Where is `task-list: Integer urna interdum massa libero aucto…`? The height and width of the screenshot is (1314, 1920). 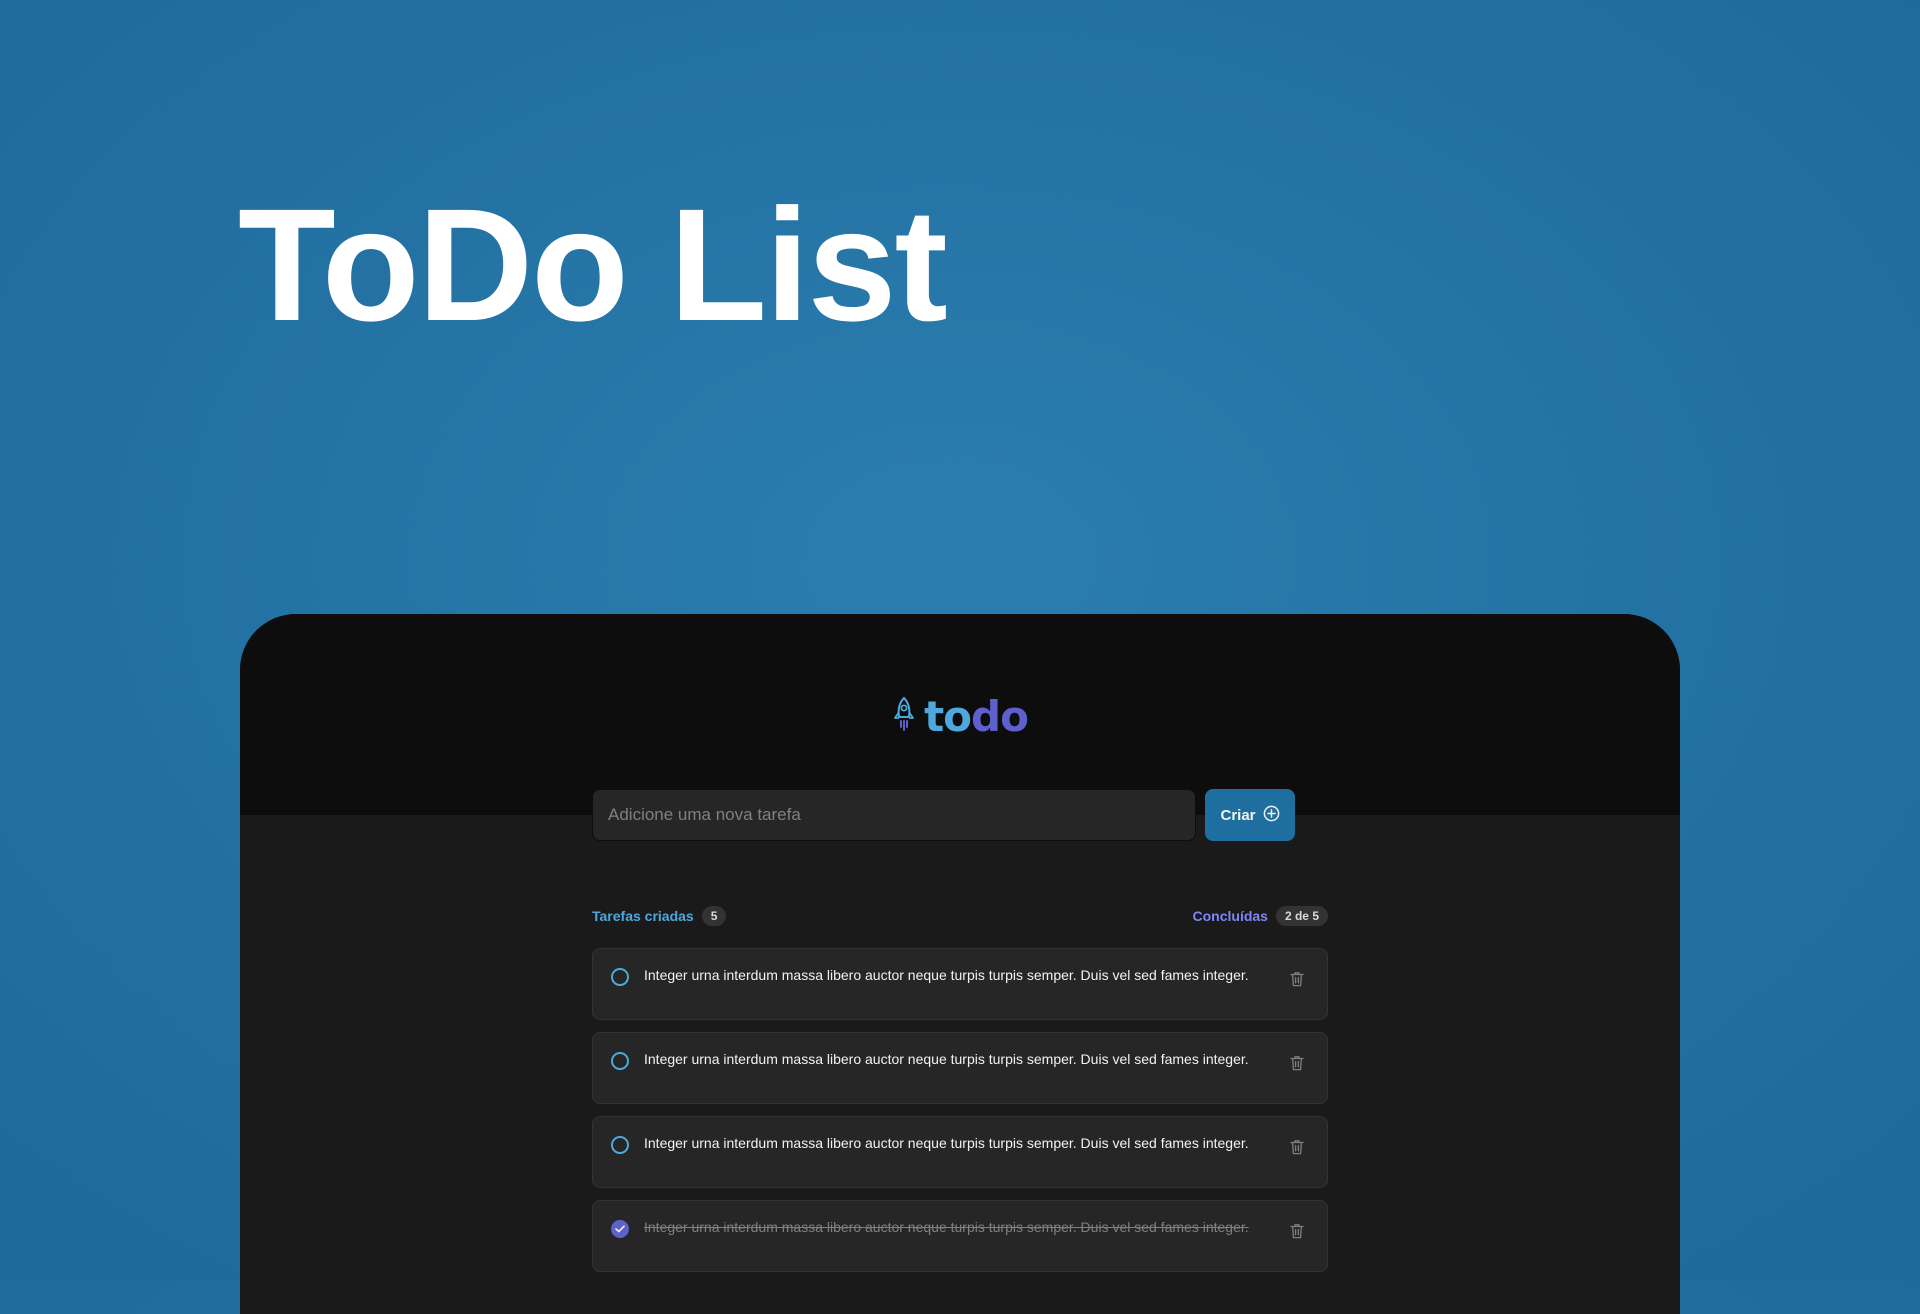
task-list: Integer urna interdum massa libero aucto… is located at coordinates (960, 1110).